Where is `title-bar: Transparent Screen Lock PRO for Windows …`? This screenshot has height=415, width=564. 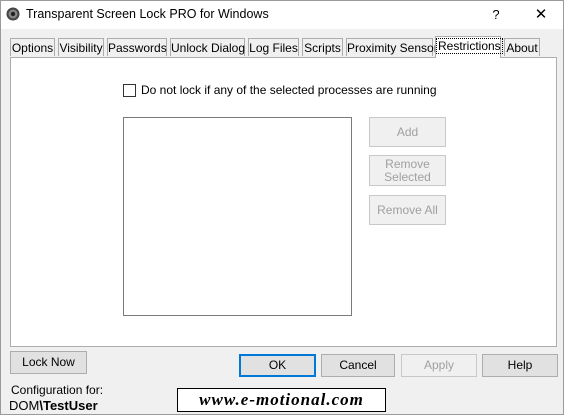 title-bar: Transparent Screen Lock PRO for Windows … is located at coordinates (282, 15).